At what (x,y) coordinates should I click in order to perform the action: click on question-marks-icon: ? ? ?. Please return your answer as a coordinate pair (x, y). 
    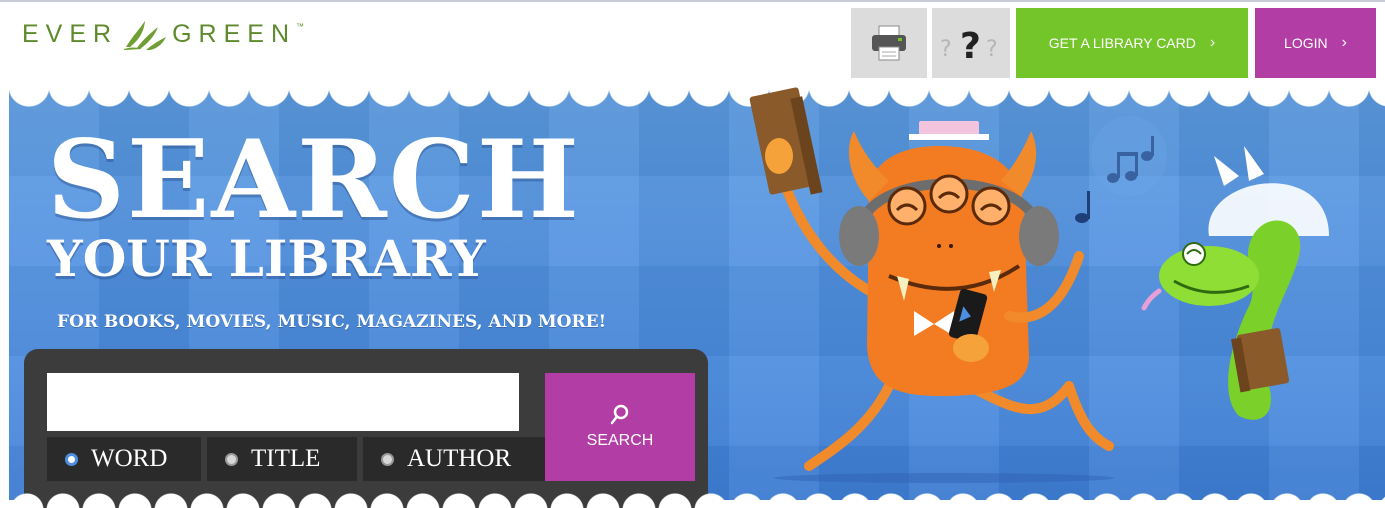
    Looking at the image, I should click on (969, 45).